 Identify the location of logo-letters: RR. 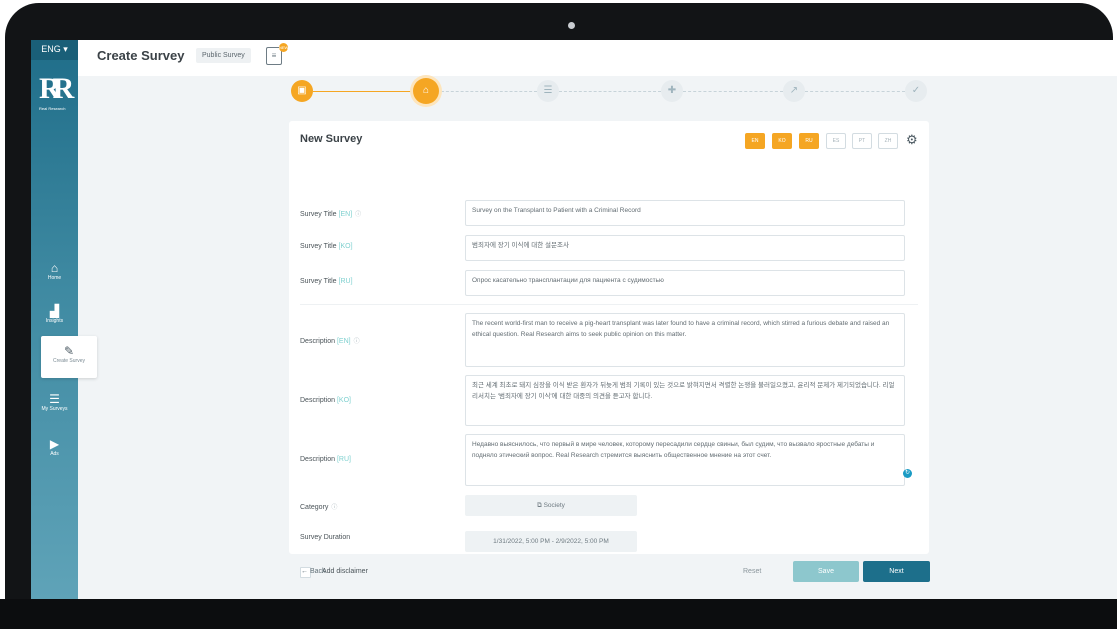
(56, 88).